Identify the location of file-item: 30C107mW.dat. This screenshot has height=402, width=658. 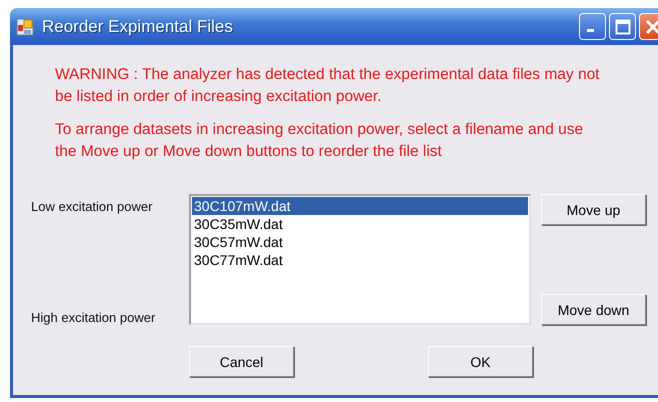
(360, 206).